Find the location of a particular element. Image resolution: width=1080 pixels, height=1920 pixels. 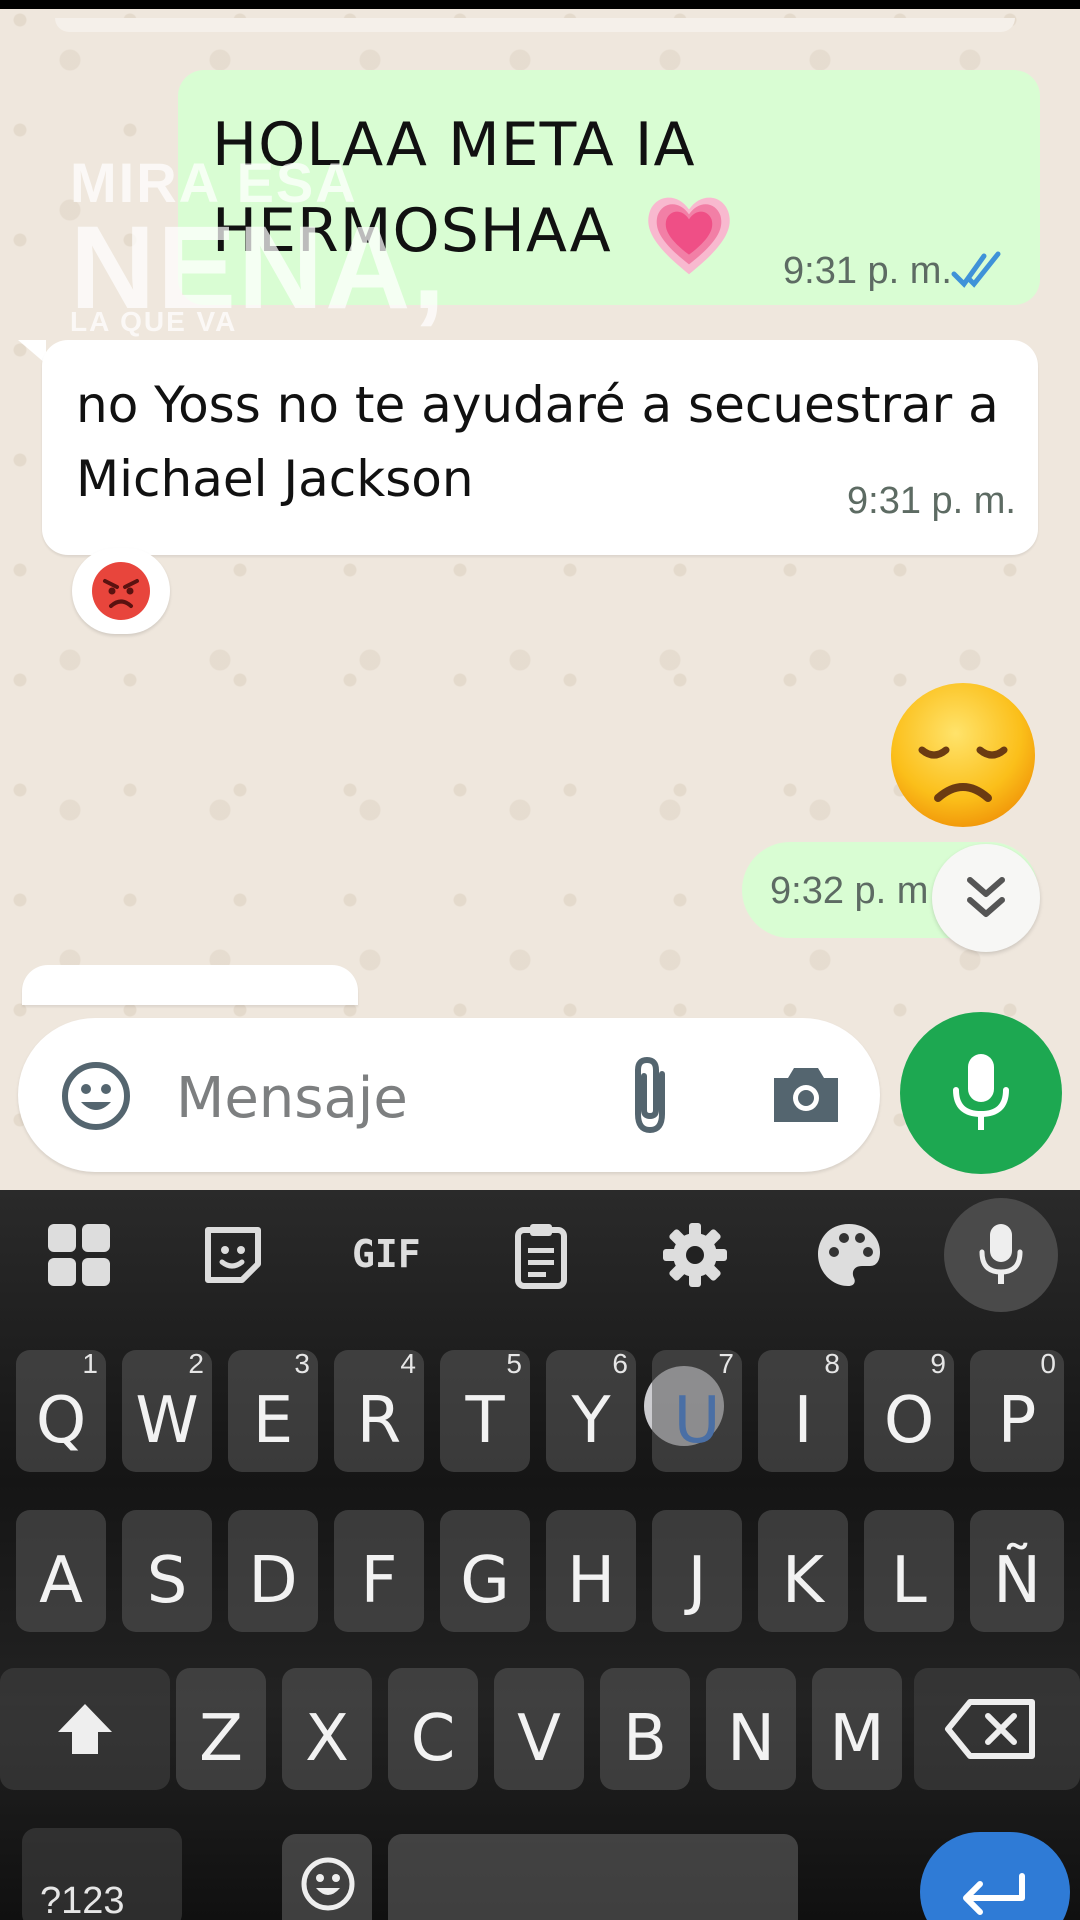

enter-key is located at coordinates (995, 1876).